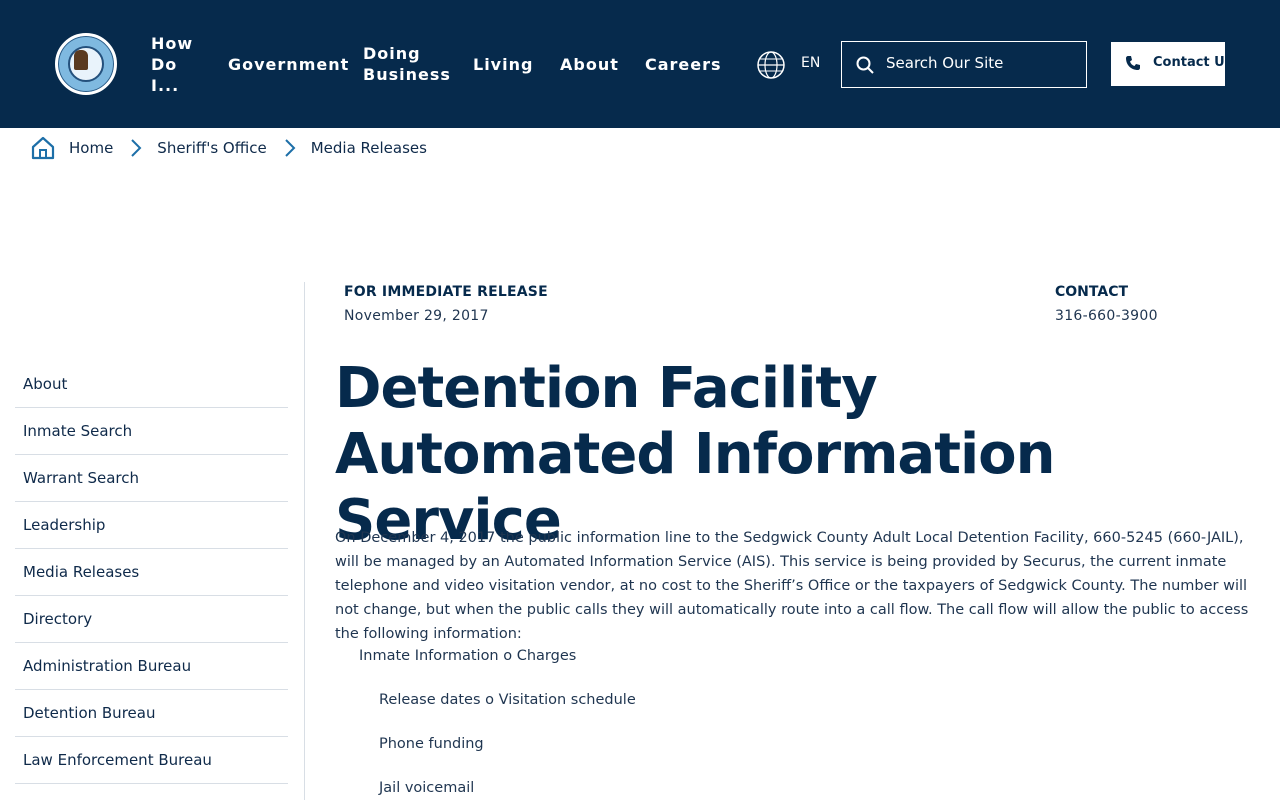  What do you see at coordinates (1106, 316) in the screenshot?
I see `contact-phone: 316-660-3900` at bounding box center [1106, 316].